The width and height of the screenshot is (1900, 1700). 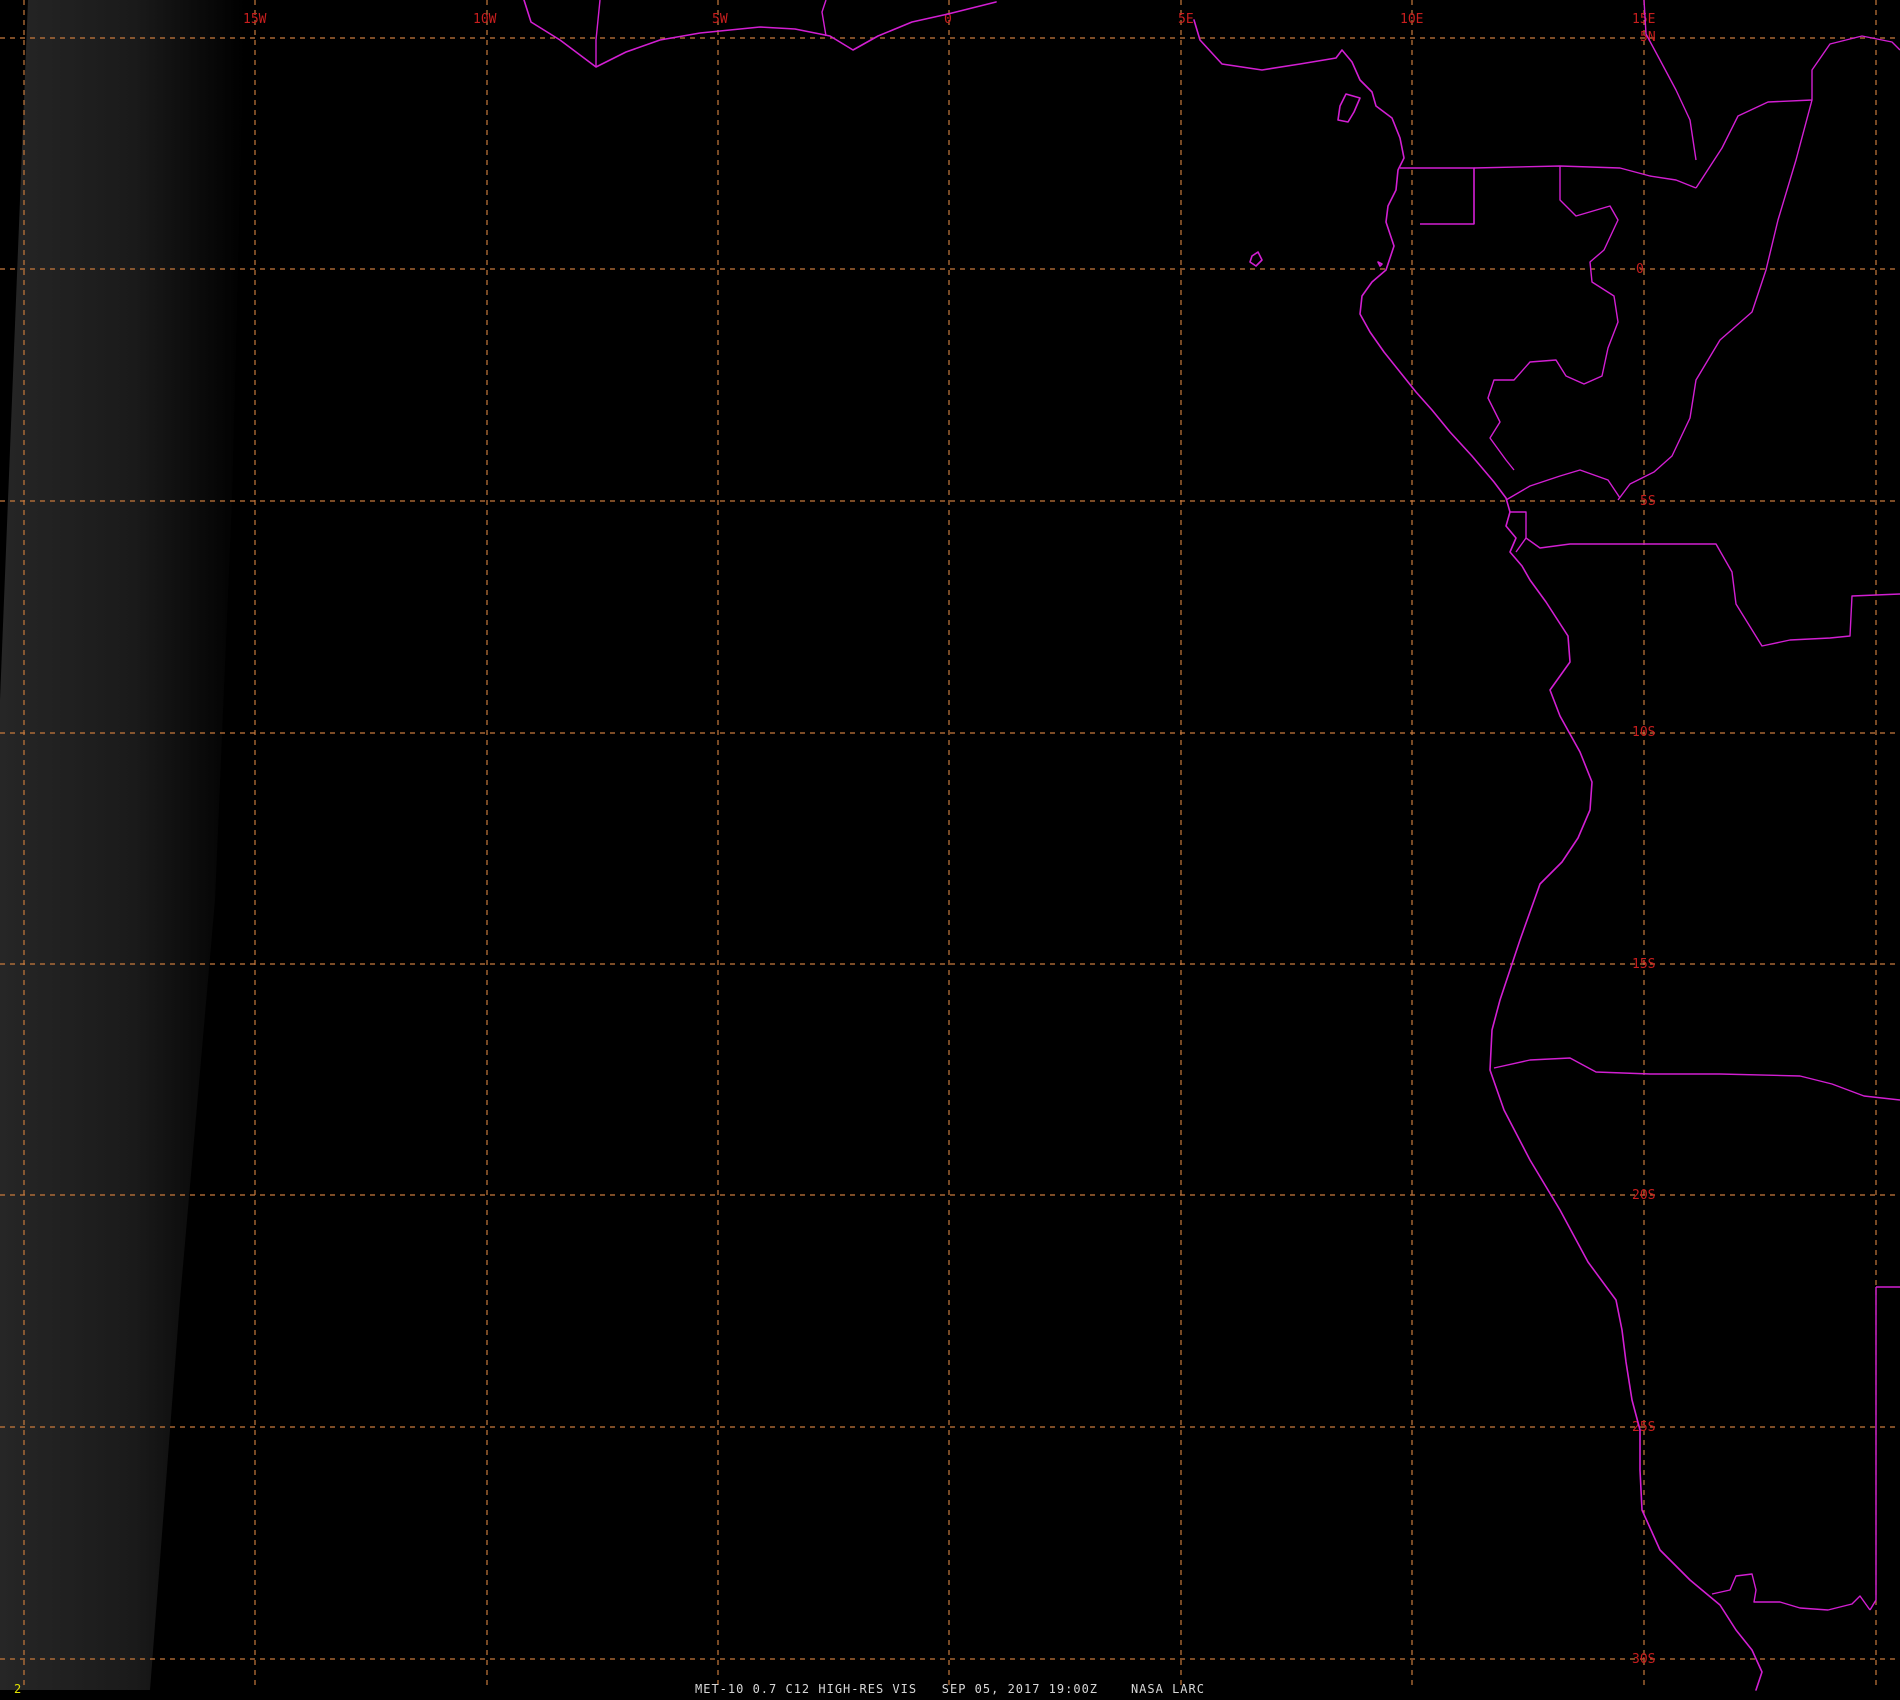 I want to click on annobon-islet, so click(x=1380, y=264).